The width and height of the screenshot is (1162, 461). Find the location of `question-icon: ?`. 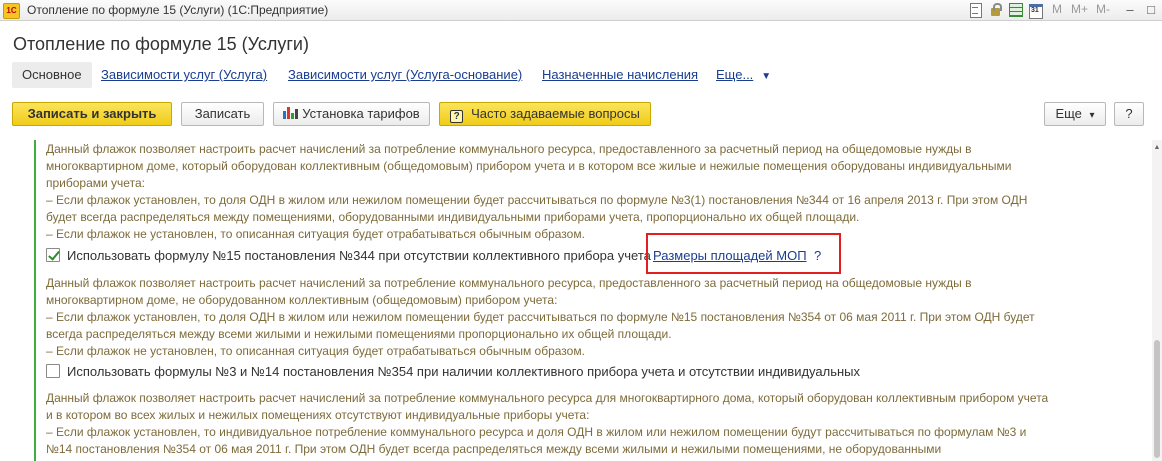

question-icon: ? is located at coordinates (457, 116).